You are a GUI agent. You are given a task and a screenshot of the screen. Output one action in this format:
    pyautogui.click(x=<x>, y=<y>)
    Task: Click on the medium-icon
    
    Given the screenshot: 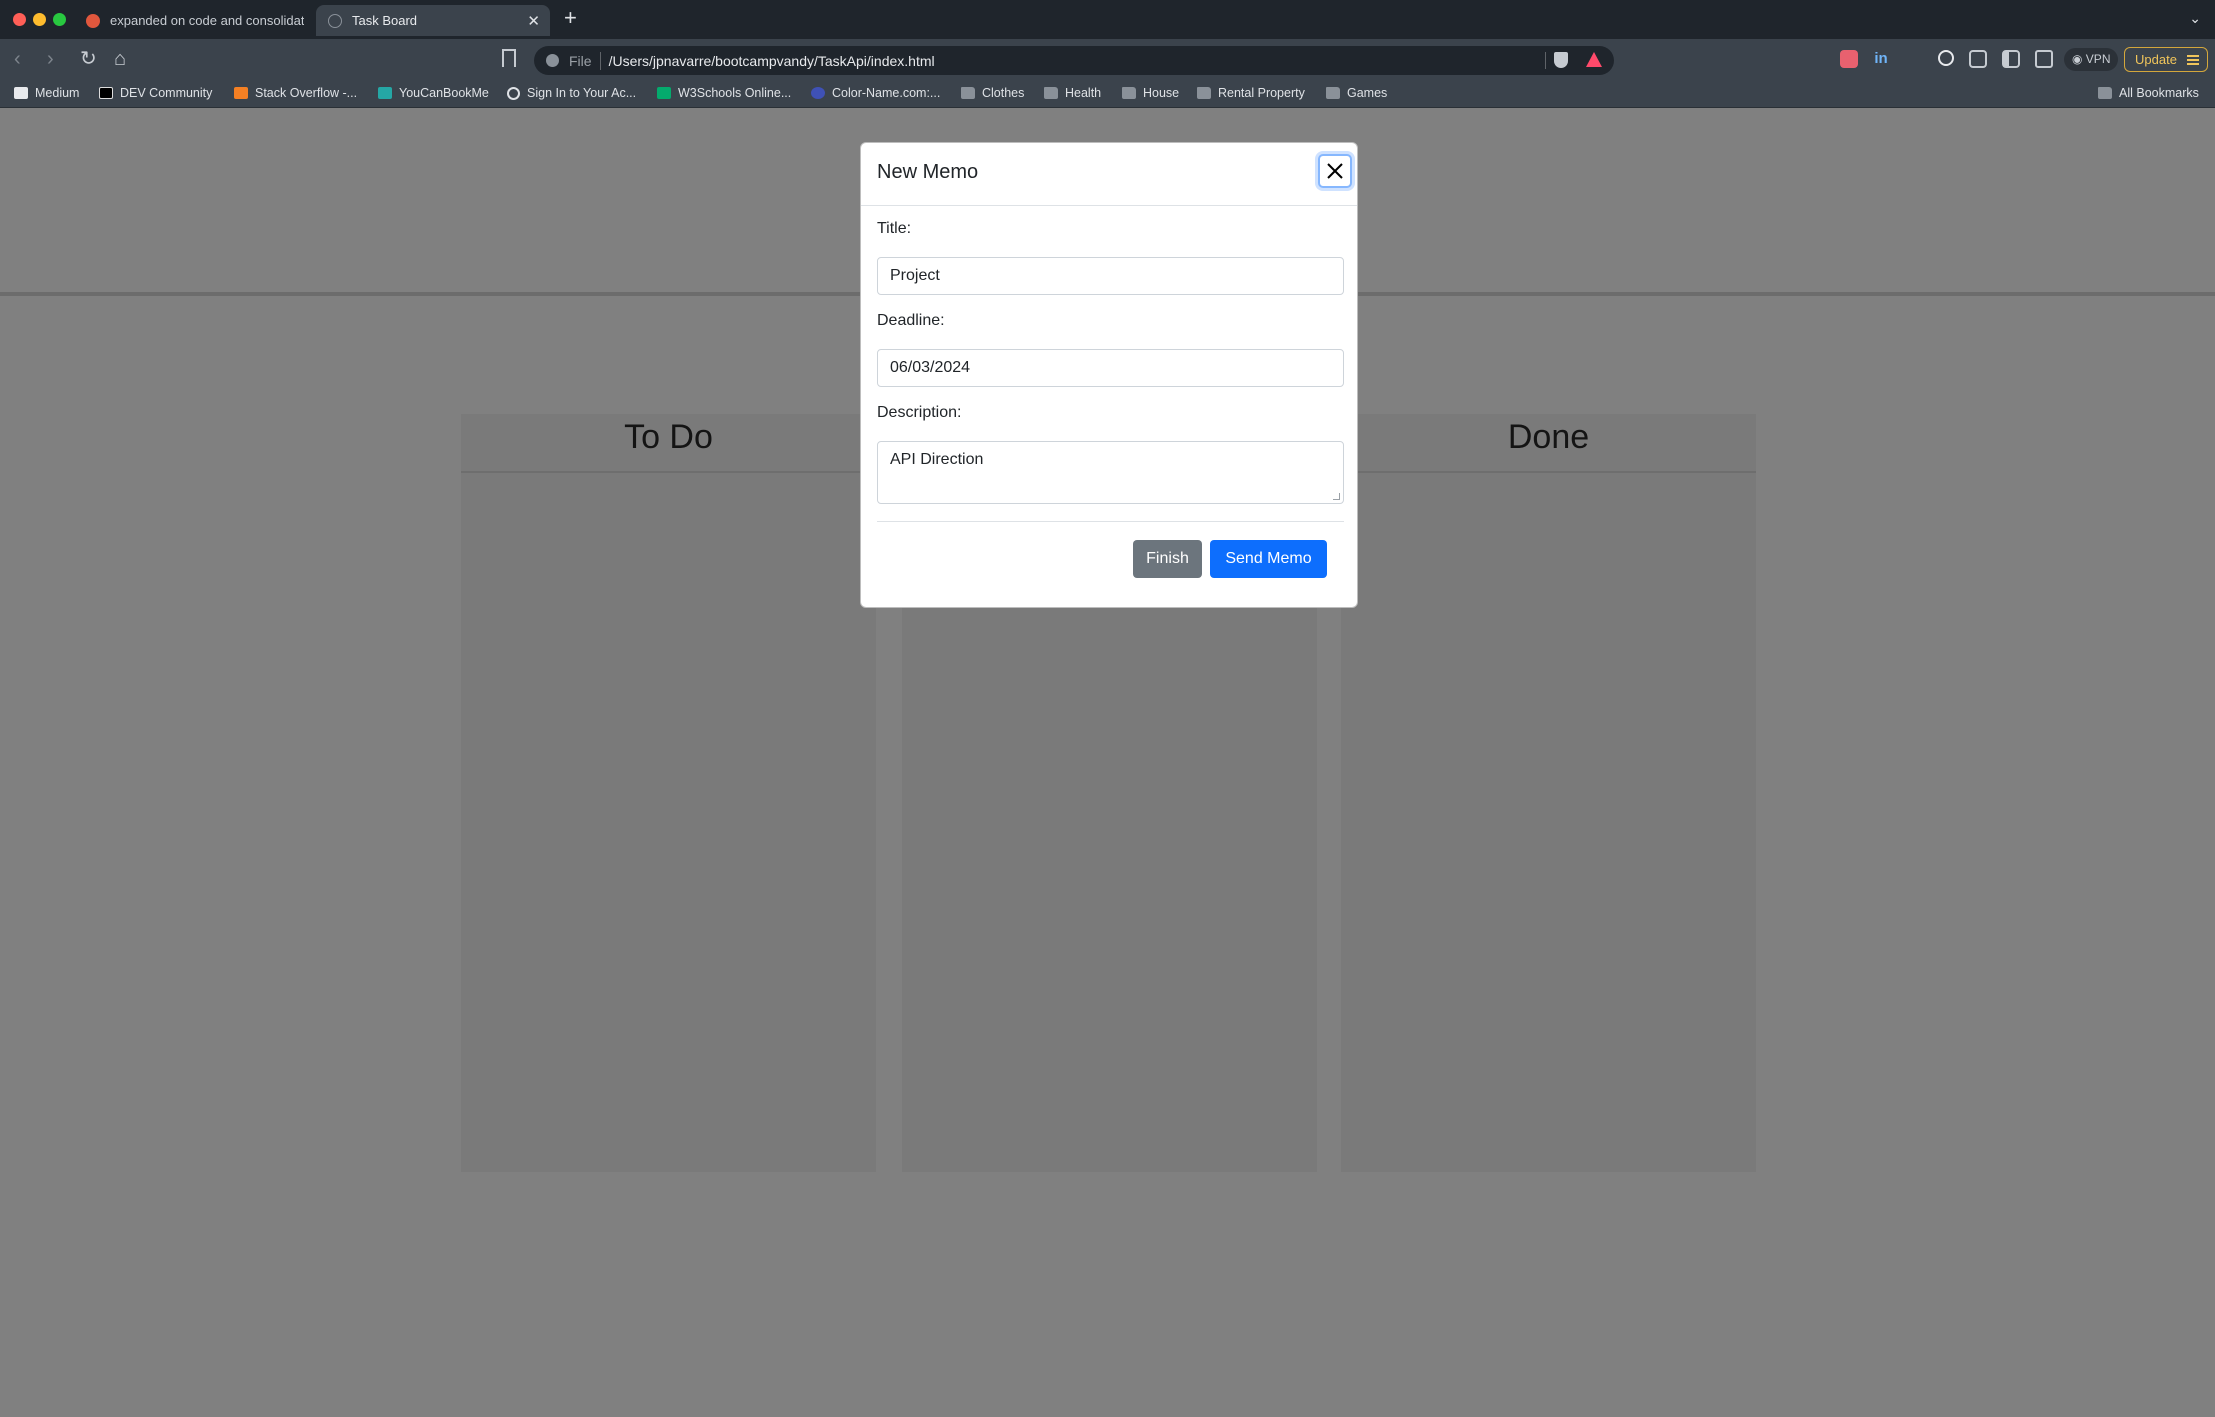 What is the action you would take?
    pyautogui.click(x=21, y=93)
    